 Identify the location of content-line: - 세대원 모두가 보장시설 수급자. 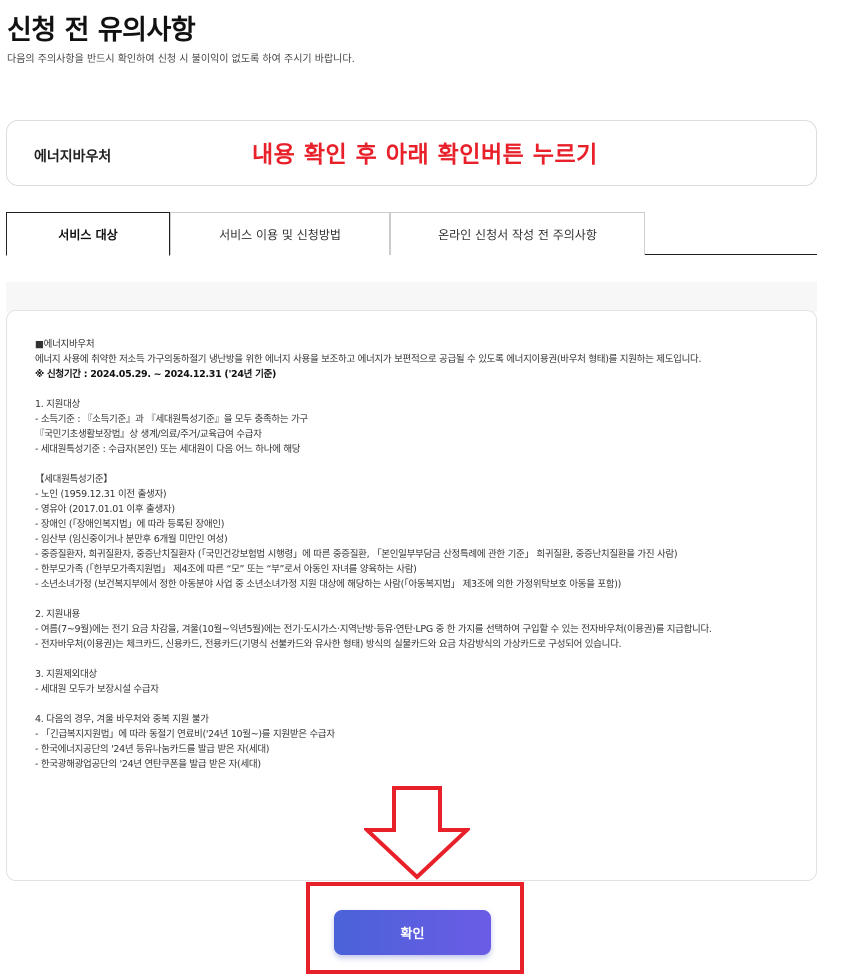
(97, 689).